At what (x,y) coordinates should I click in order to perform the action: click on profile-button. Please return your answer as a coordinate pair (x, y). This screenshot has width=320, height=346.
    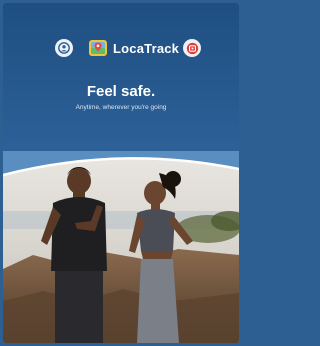
    Looking at the image, I should click on (64, 48).